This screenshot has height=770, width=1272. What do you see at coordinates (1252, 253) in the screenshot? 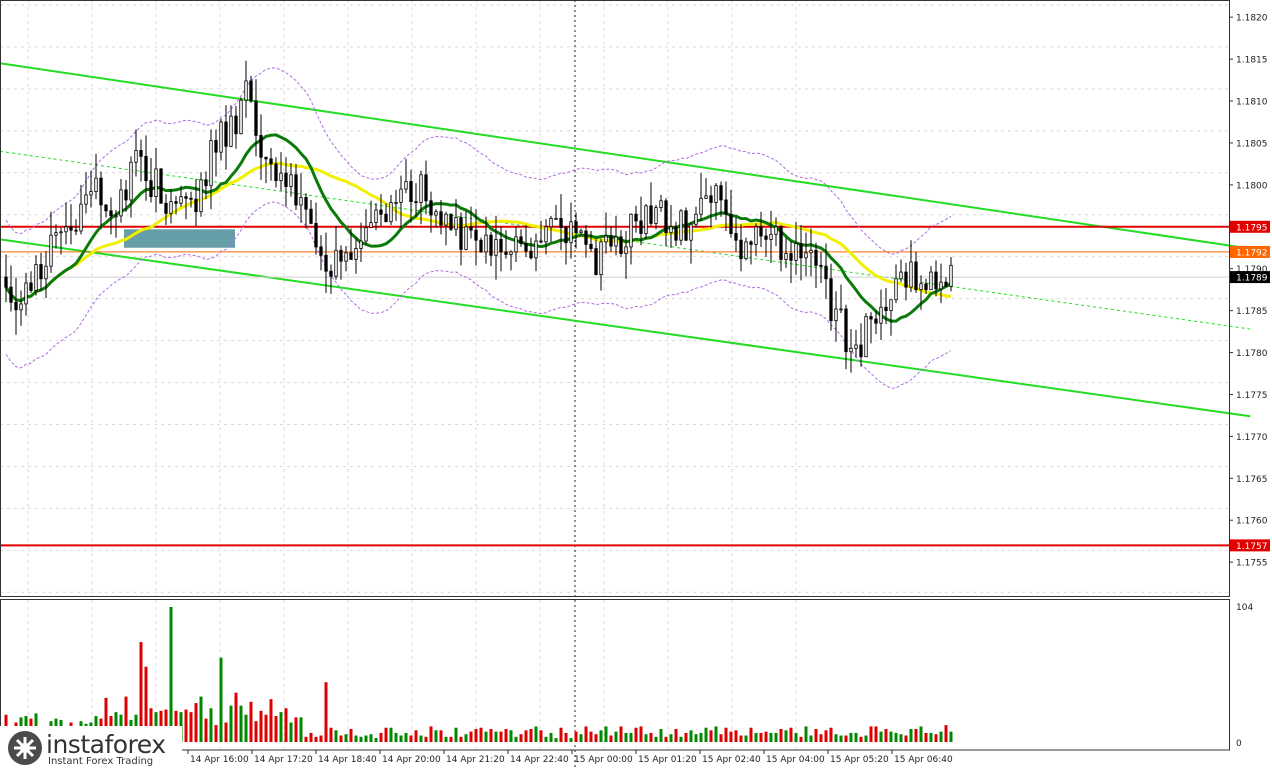
I see `price-tag-label: 1.1792` at bounding box center [1252, 253].